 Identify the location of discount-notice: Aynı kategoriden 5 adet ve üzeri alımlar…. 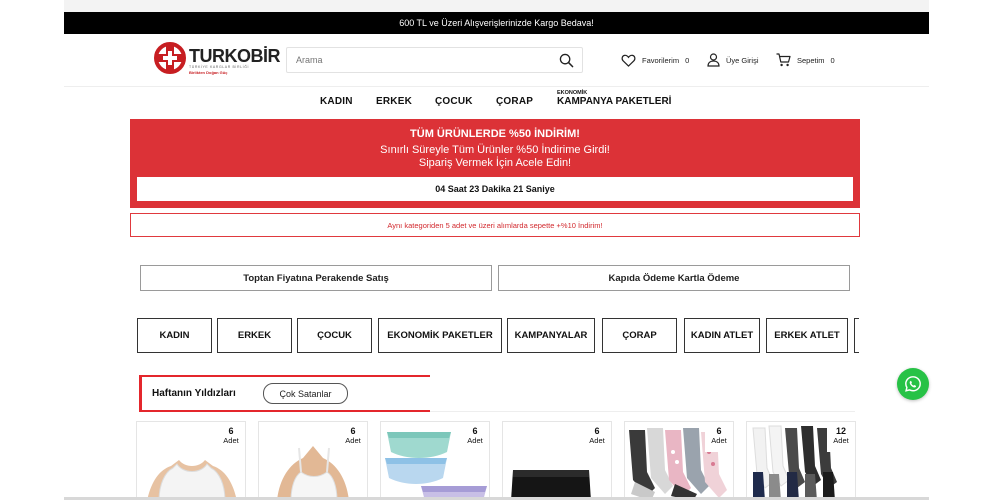
(495, 225).